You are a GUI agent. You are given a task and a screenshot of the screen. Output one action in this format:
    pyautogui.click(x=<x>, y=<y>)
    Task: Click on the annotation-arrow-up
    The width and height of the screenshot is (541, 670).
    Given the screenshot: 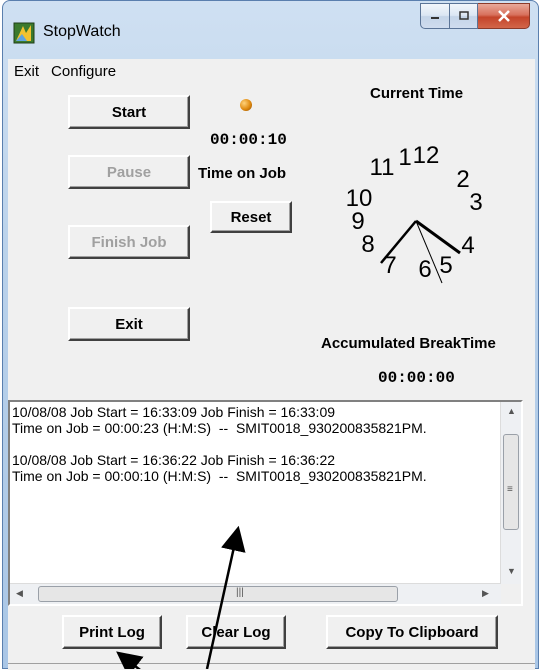 What is the action you would take?
    pyautogui.click(x=225, y=597)
    